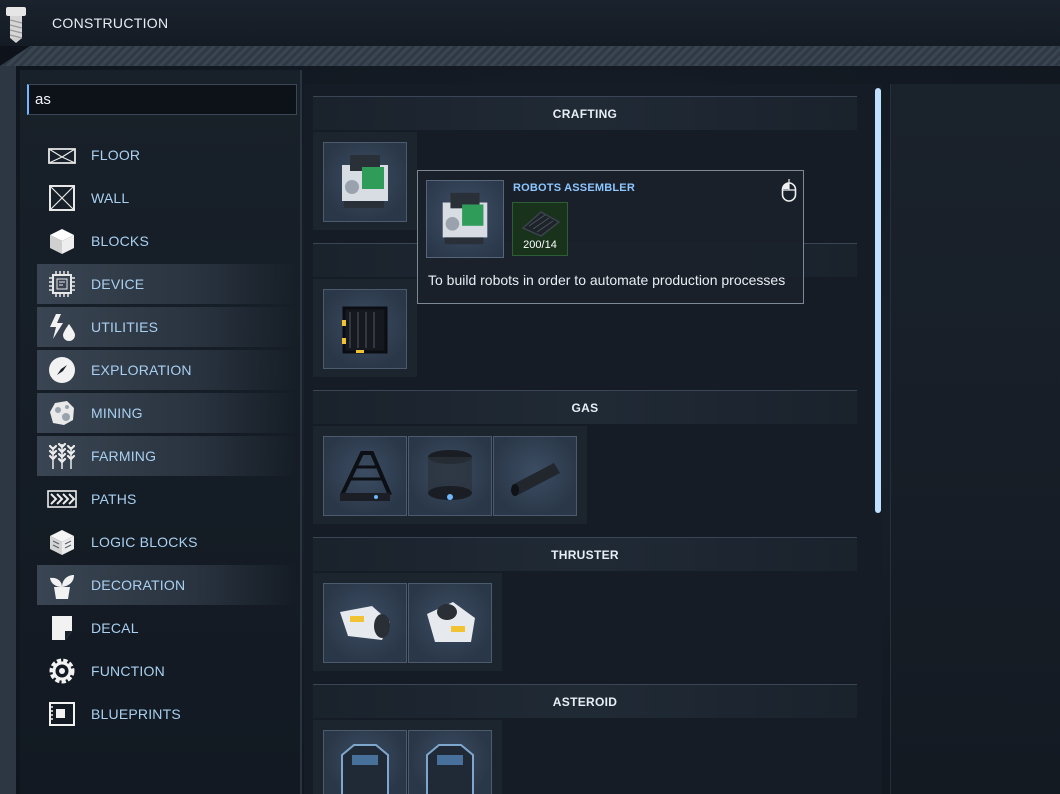  I want to click on gas-tank-thumbnail, so click(450, 475).